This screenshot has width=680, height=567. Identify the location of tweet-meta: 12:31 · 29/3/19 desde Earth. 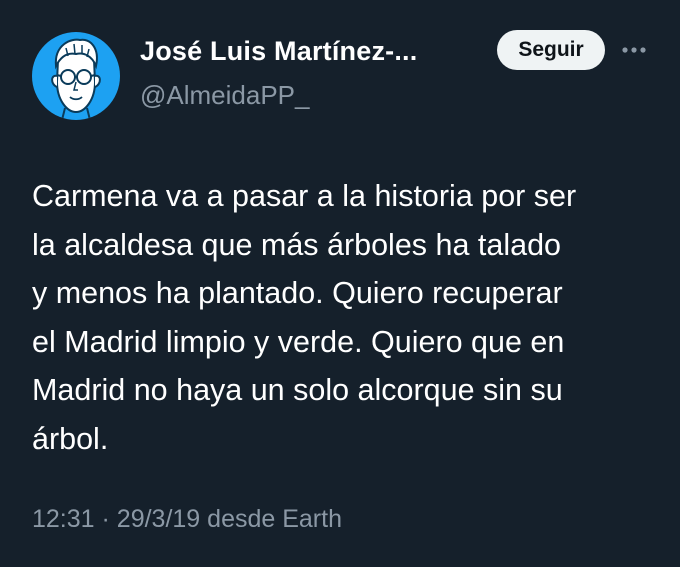
(187, 519).